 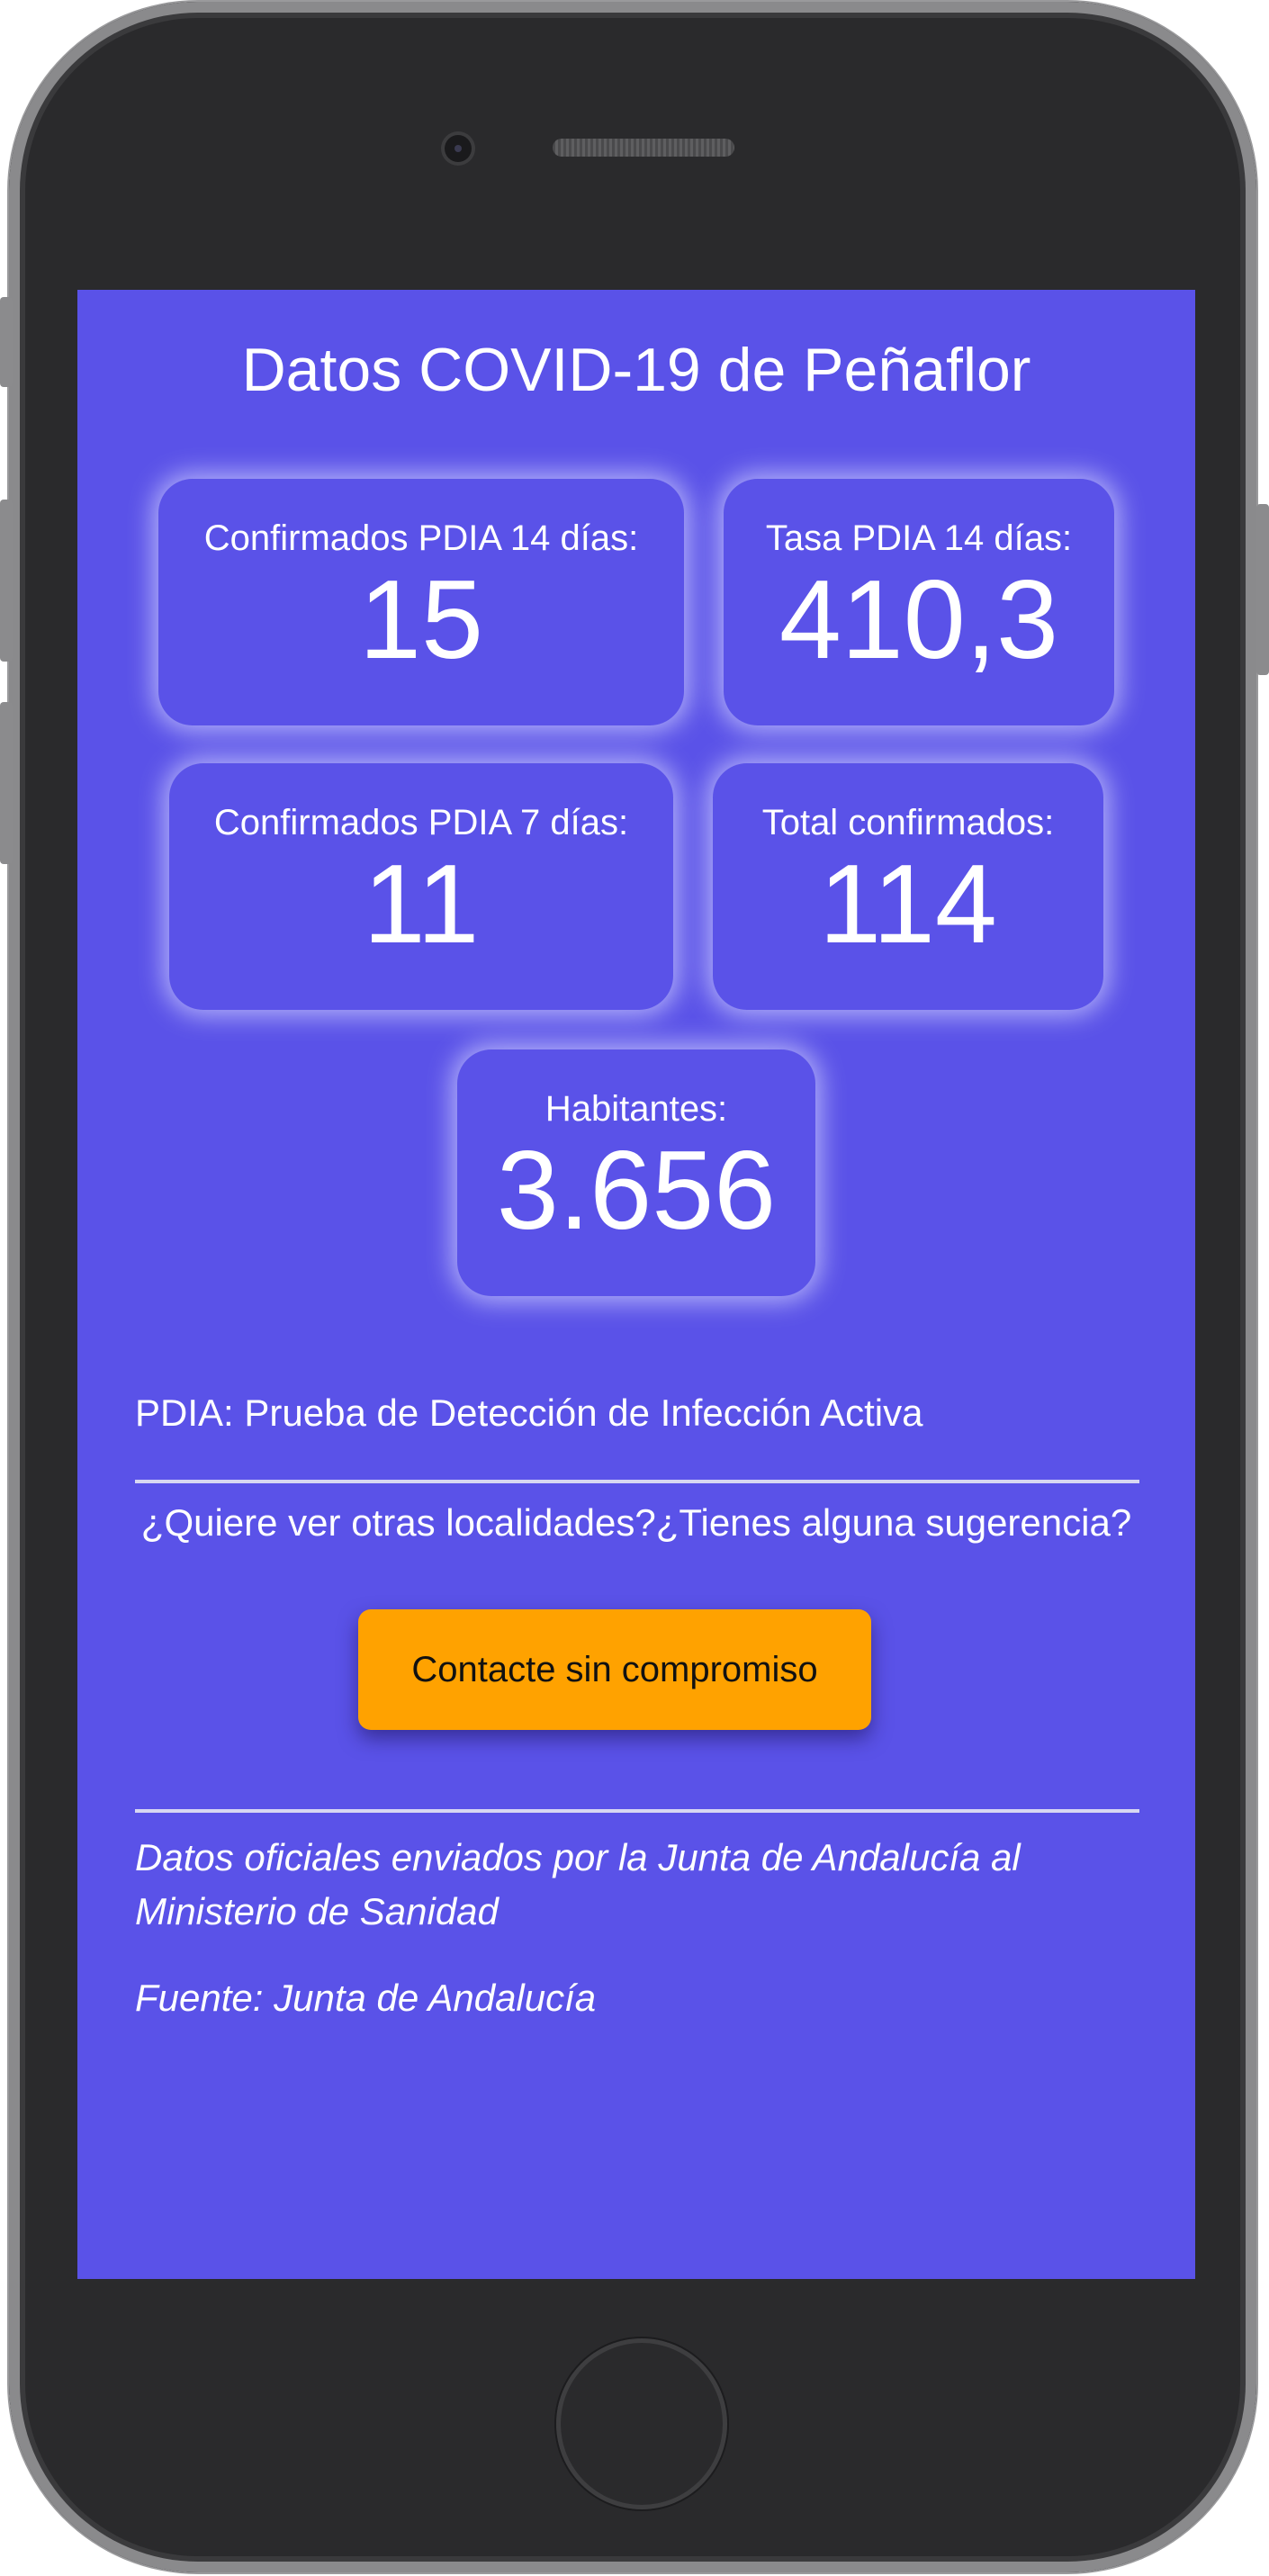 I want to click on stat-label: Total confirmados:, so click(x=908, y=822).